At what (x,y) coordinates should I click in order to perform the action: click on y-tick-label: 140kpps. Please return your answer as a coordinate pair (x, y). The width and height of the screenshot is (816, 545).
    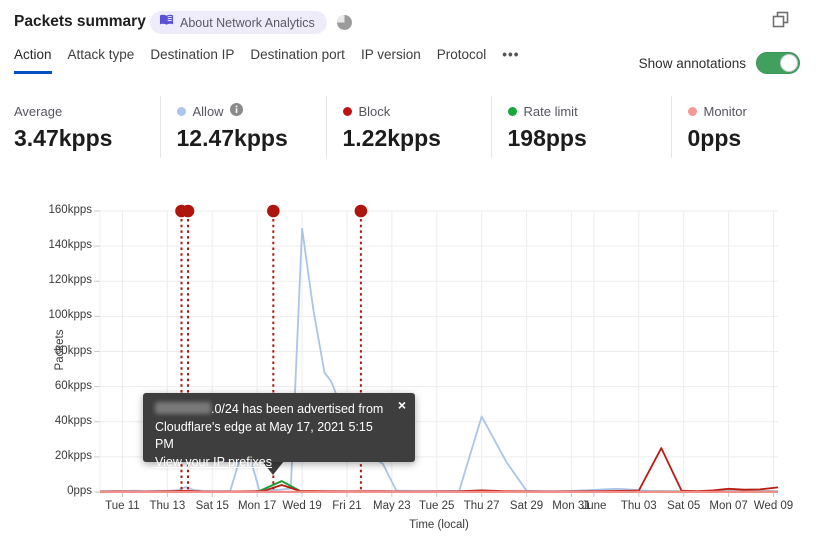
    Looking at the image, I should click on (70, 245).